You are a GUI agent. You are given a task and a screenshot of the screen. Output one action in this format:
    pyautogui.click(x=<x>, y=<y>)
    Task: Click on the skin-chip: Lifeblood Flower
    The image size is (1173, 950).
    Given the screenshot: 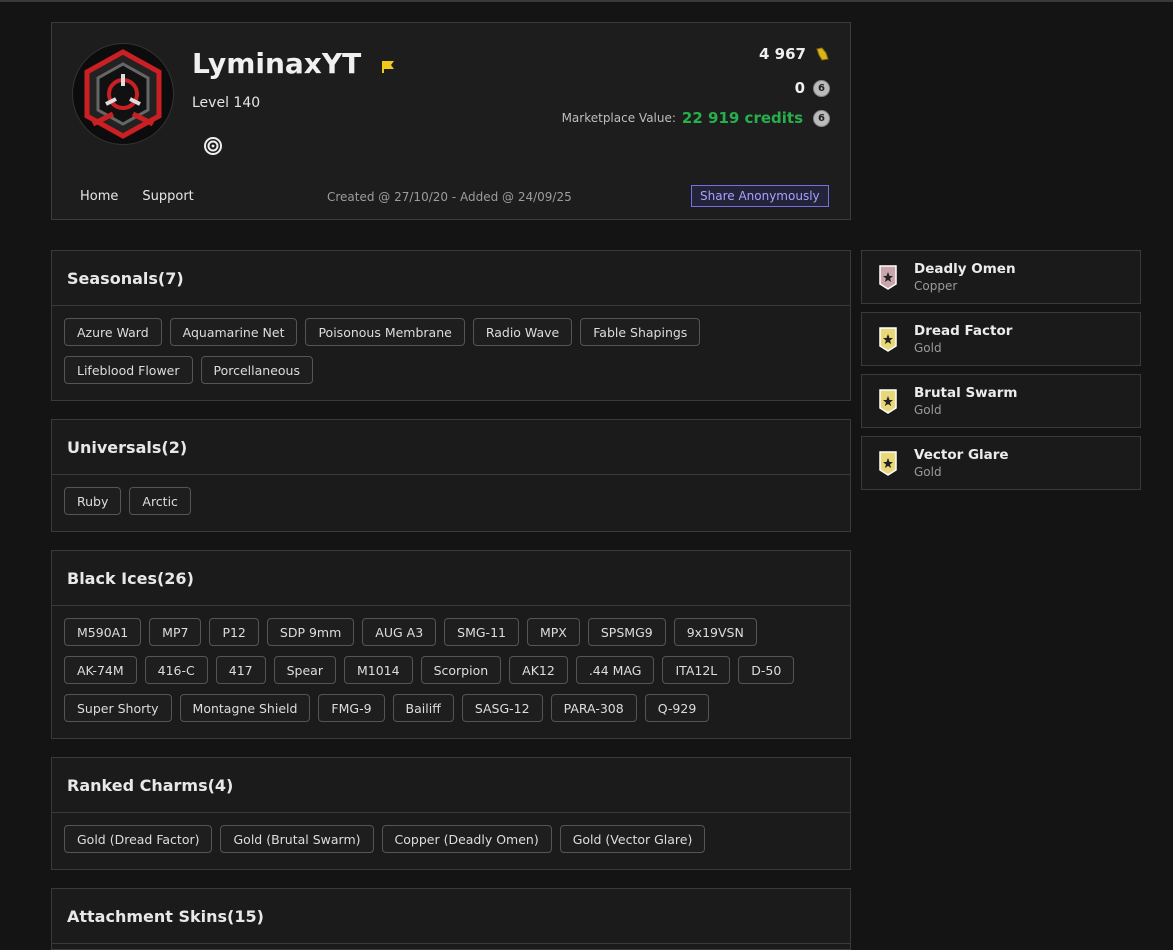 What is the action you would take?
    pyautogui.click(x=128, y=370)
    